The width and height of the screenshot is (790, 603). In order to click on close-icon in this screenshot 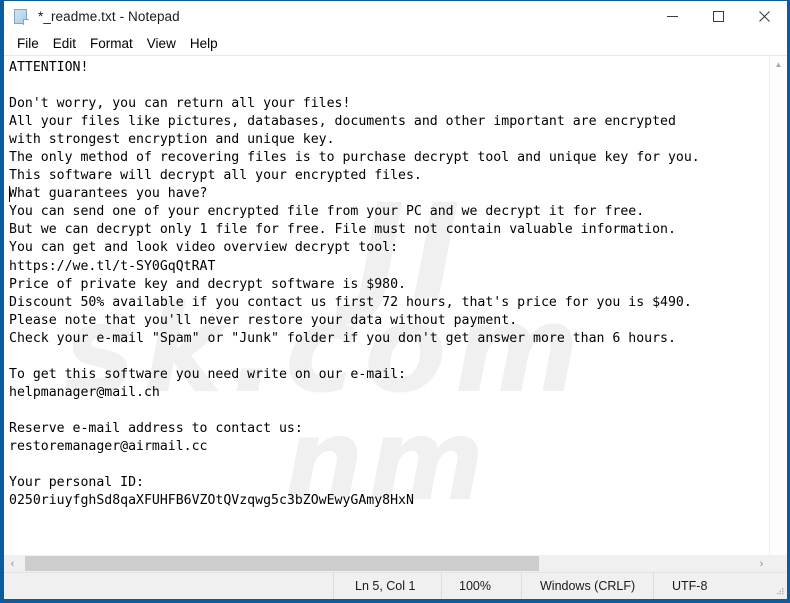, I will do `click(764, 16)`.